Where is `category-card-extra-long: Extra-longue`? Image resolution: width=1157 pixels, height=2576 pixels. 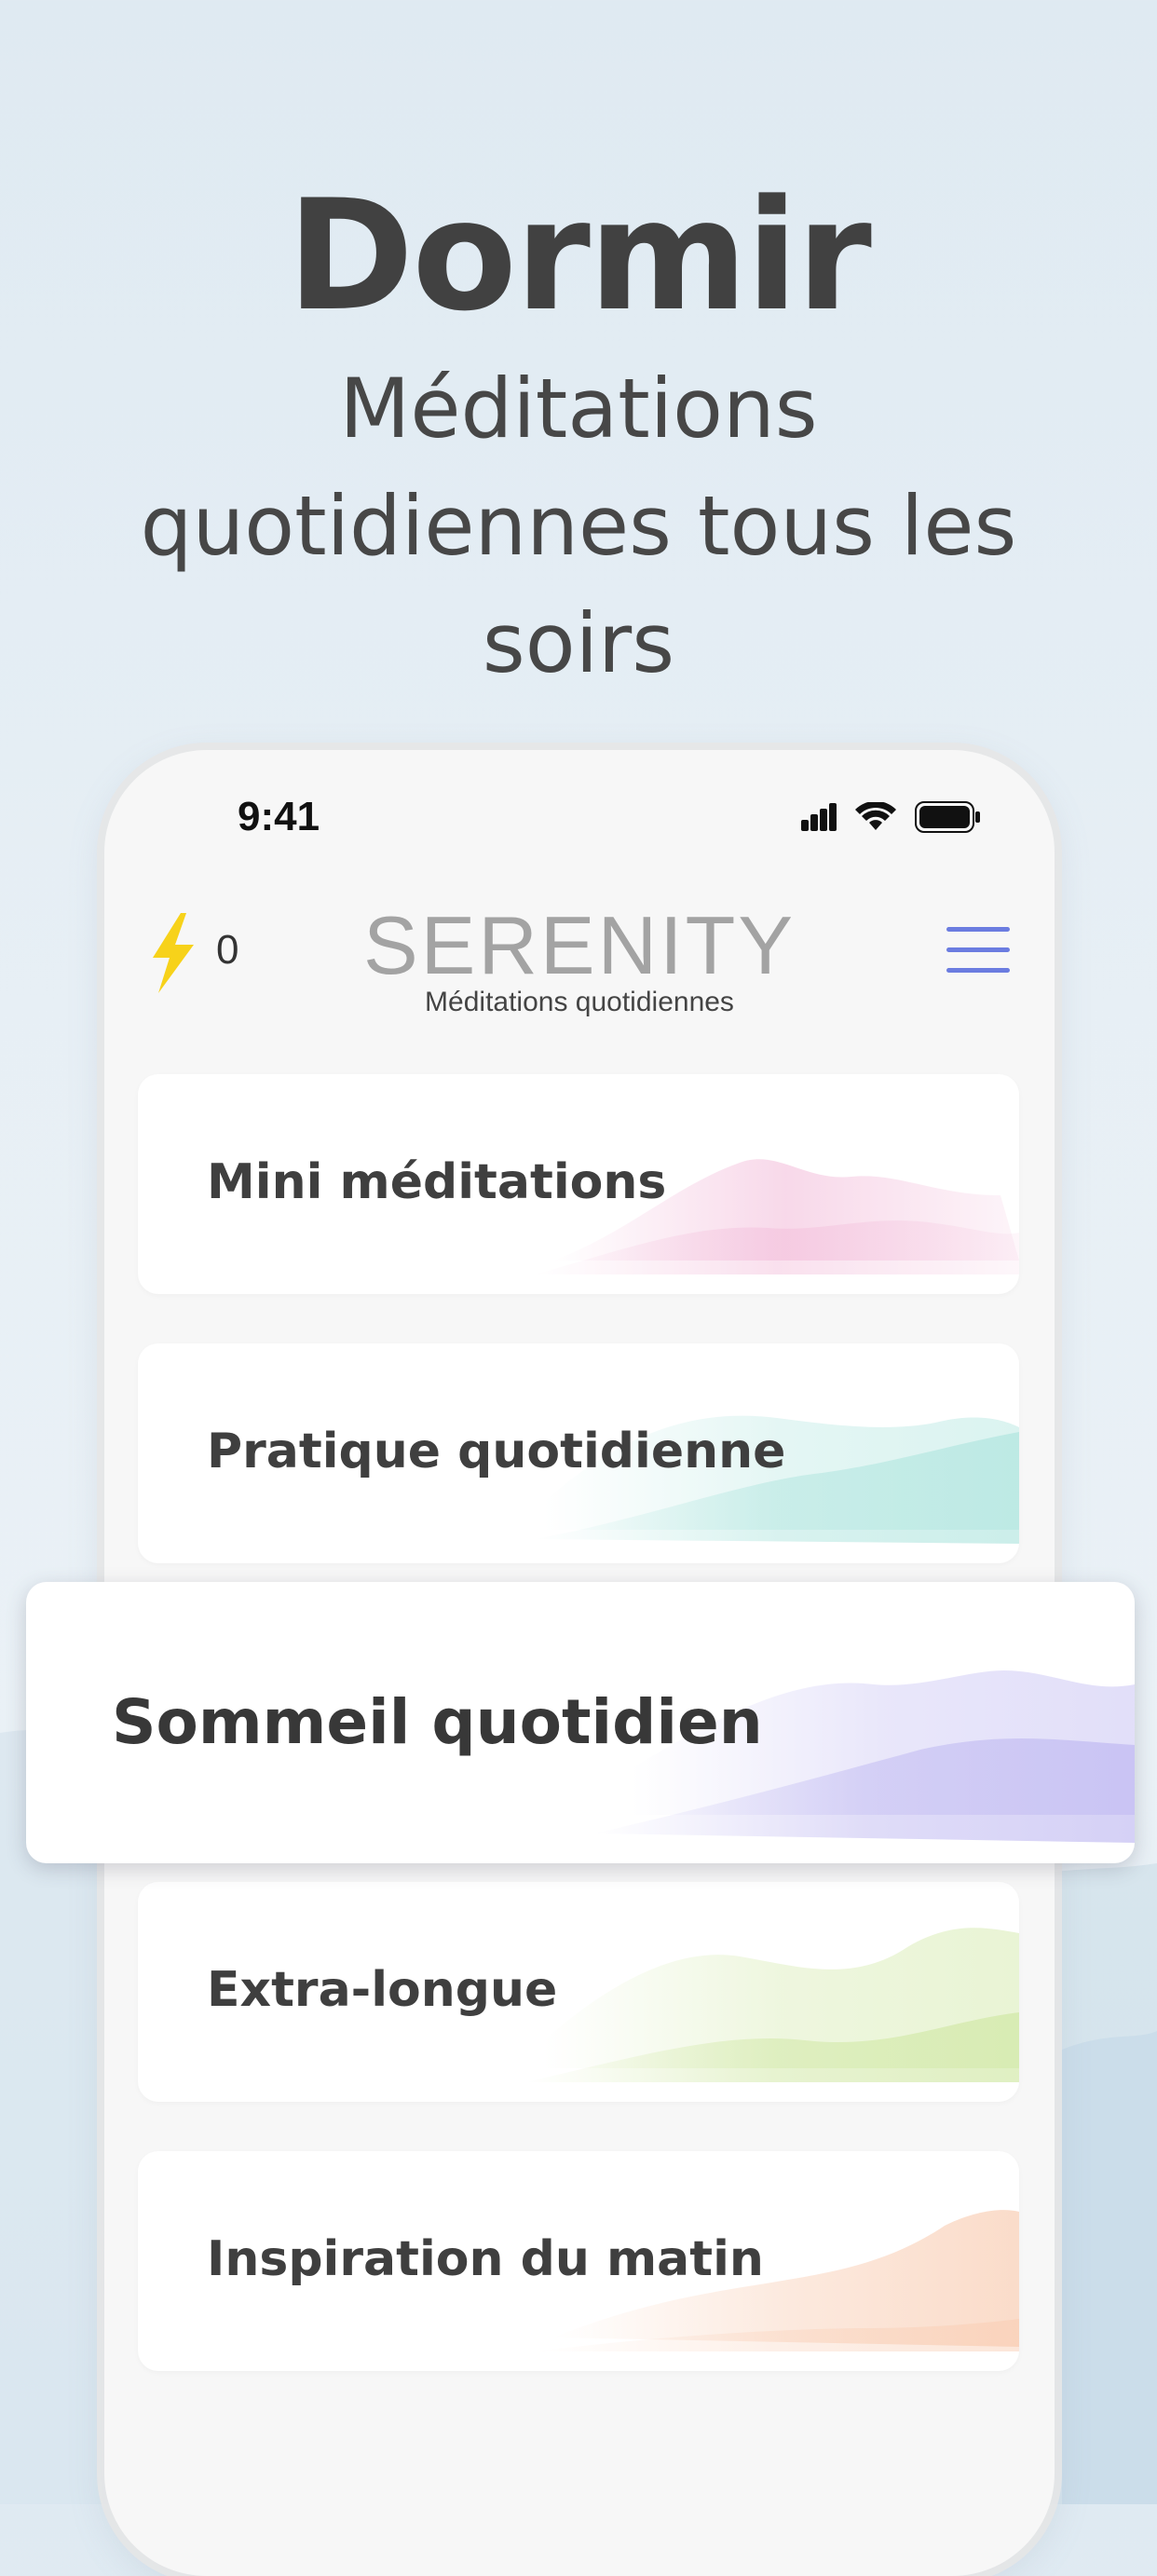
category-card-extra-long: Extra-longue is located at coordinates (578, 1992).